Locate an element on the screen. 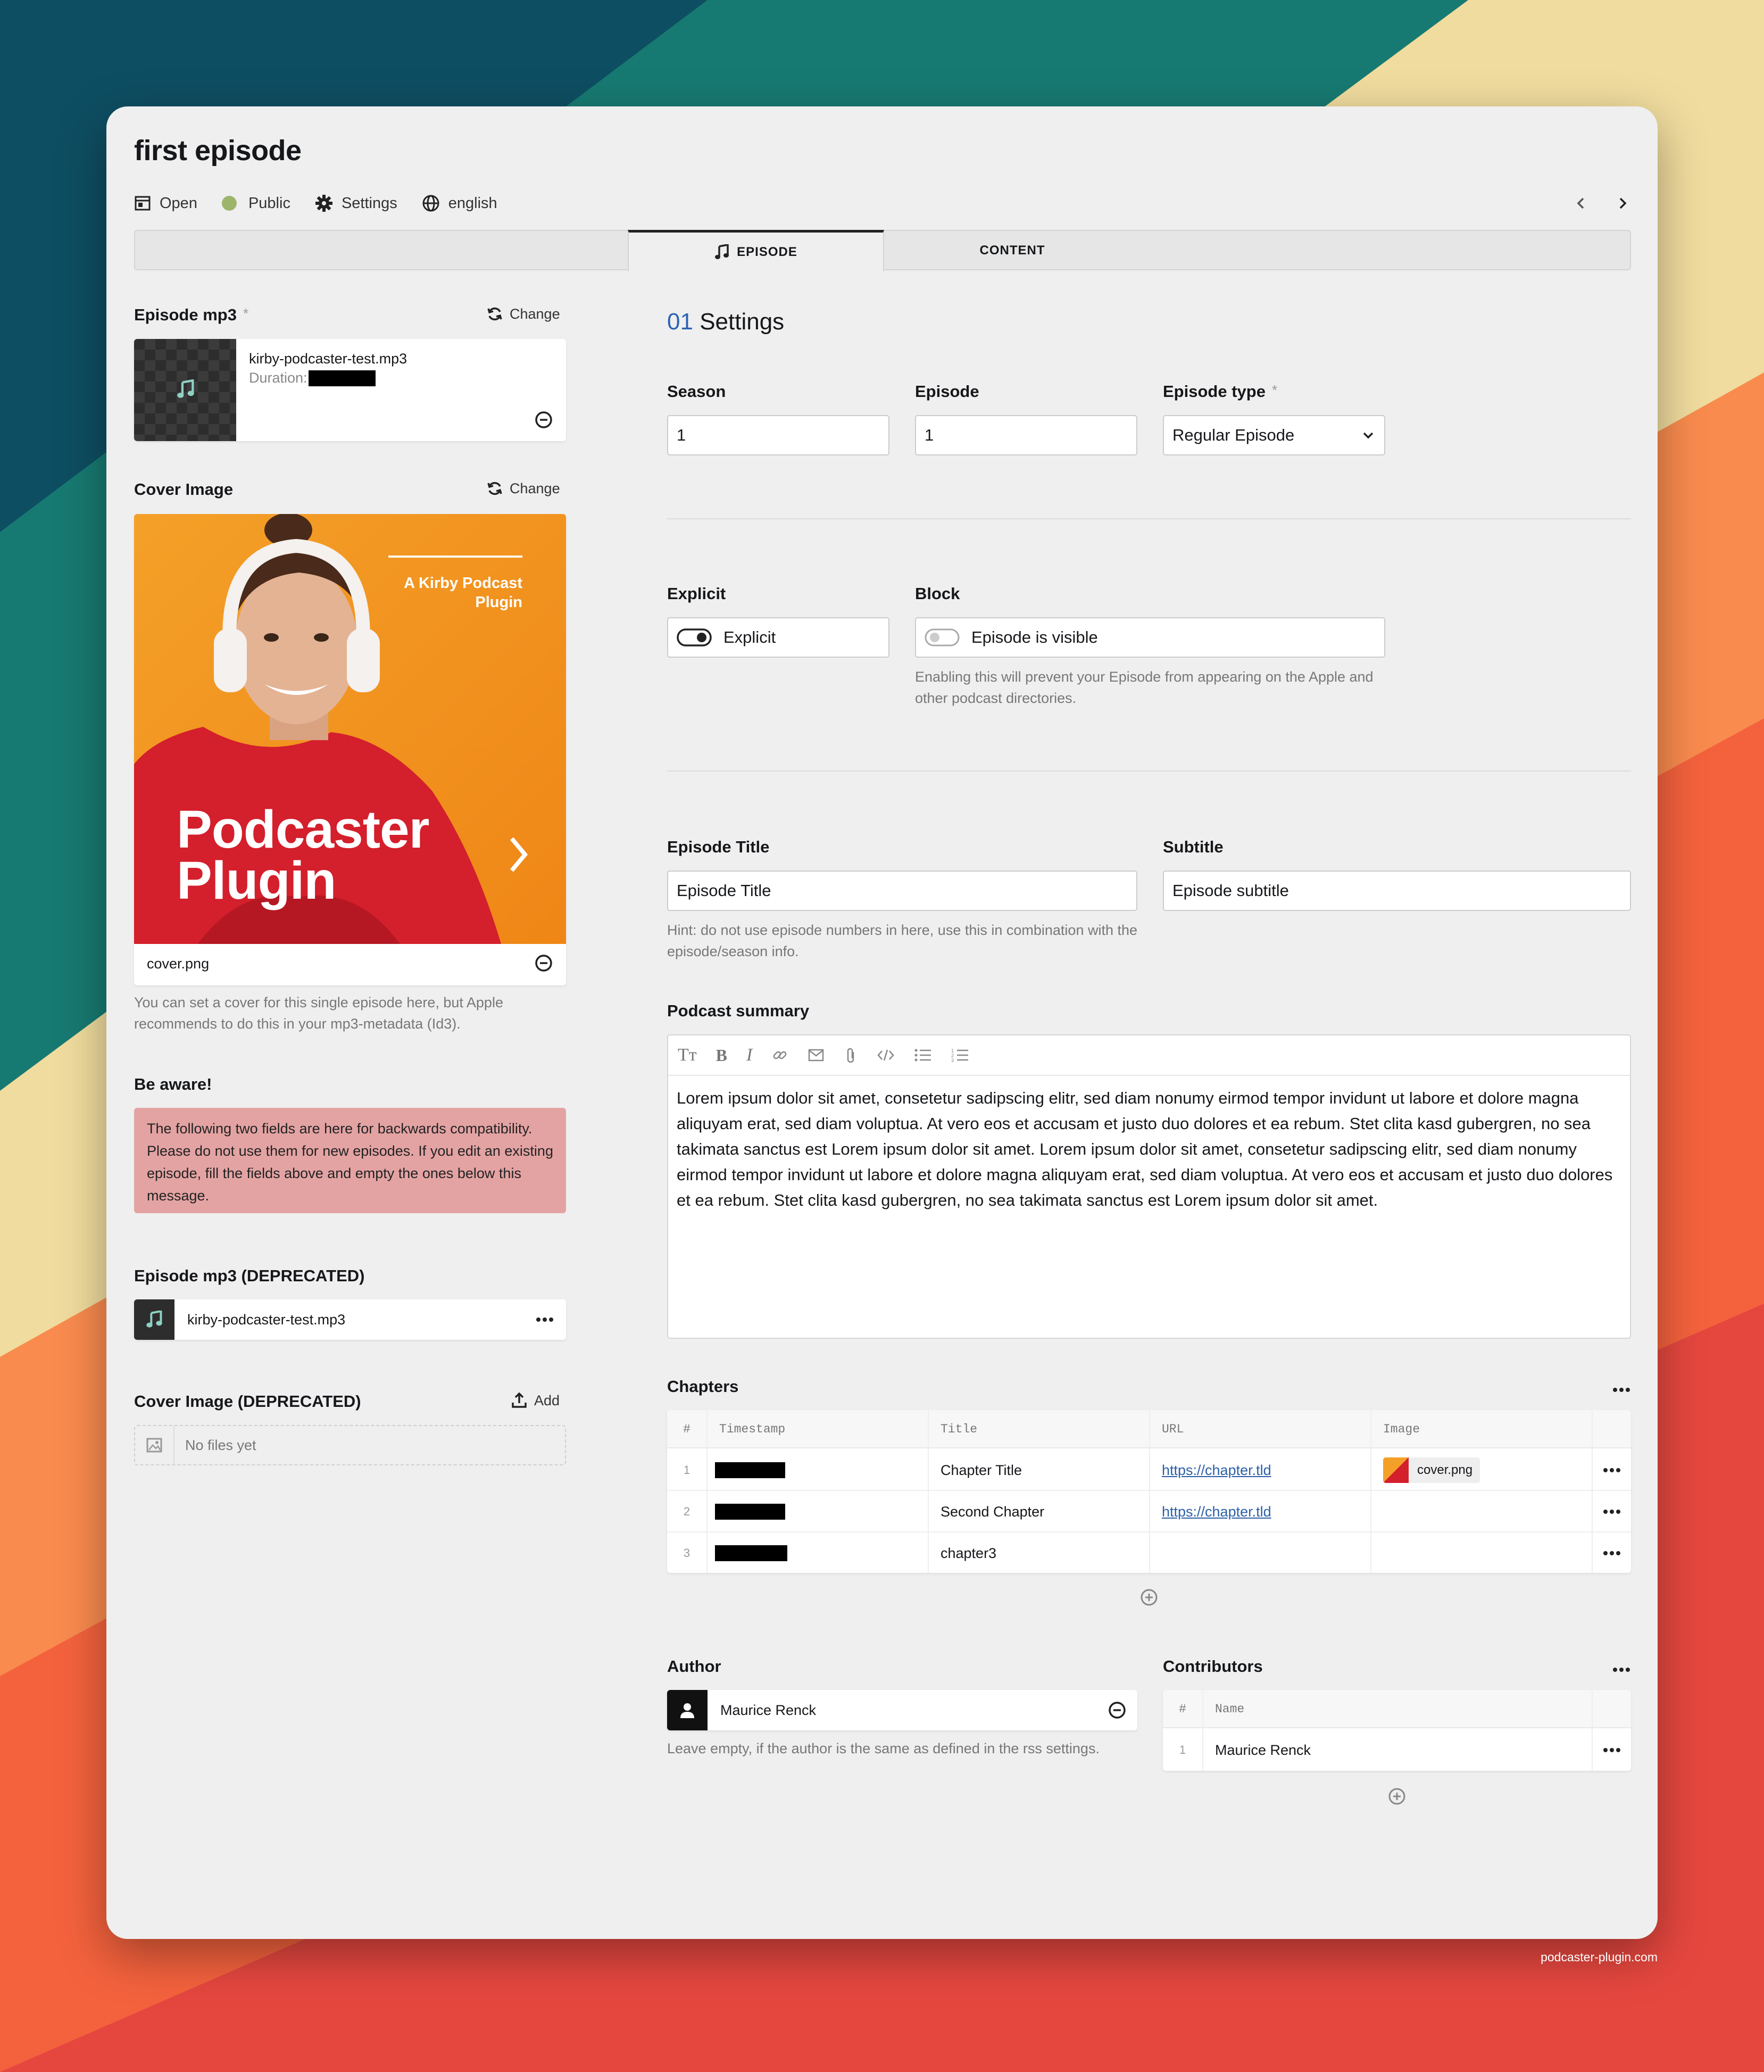 The width and height of the screenshot is (1764, 2072). toggle-off-icon is located at coordinates (943, 637).